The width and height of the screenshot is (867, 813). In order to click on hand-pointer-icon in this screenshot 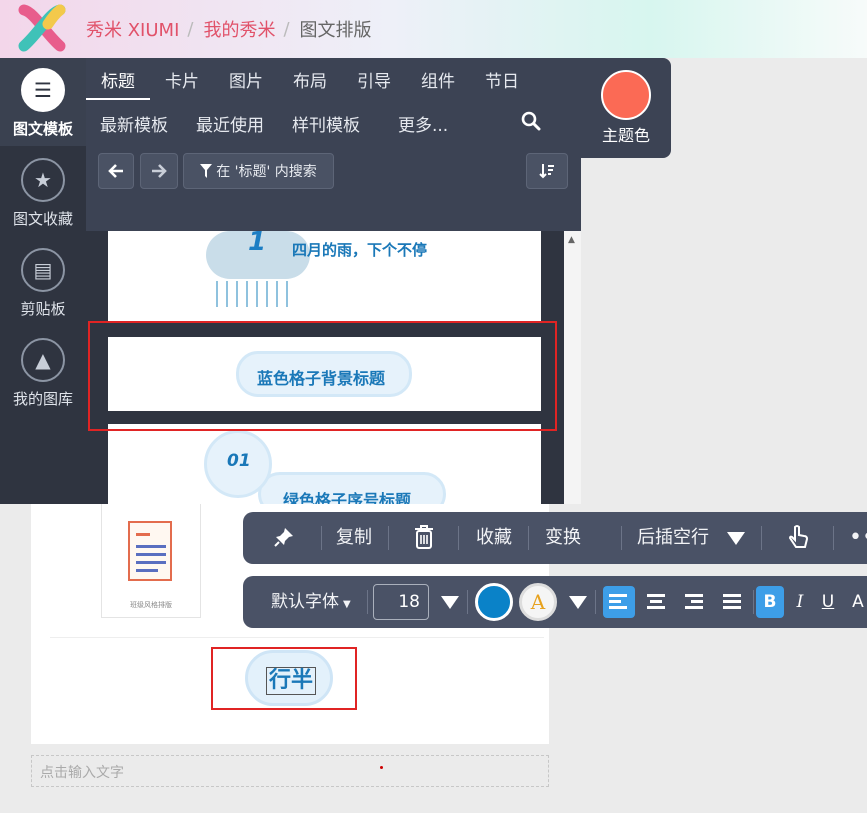, I will do `click(799, 538)`.